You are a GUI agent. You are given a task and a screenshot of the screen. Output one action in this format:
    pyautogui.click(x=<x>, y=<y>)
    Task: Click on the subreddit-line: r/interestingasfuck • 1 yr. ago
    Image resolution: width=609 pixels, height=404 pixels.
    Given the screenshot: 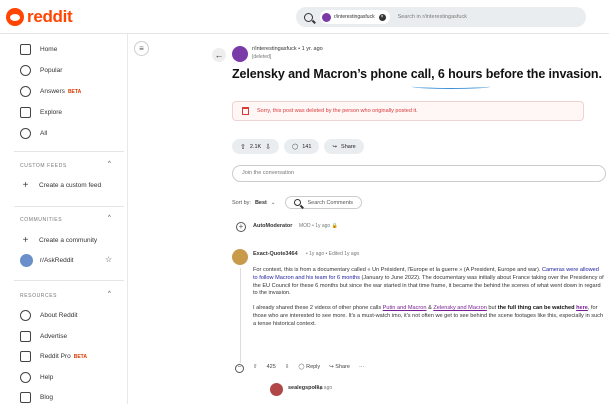 What is the action you would take?
    pyautogui.click(x=287, y=49)
    